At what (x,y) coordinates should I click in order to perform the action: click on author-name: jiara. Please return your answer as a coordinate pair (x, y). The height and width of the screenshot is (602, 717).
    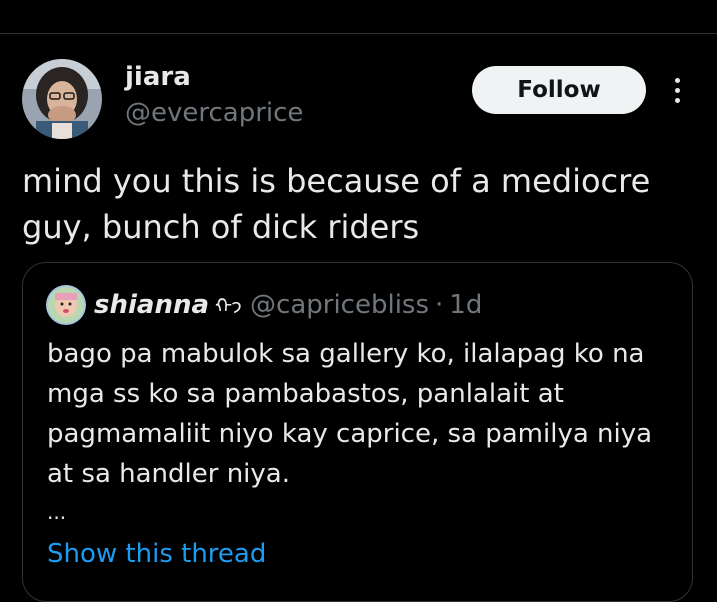
    Looking at the image, I should click on (158, 77).